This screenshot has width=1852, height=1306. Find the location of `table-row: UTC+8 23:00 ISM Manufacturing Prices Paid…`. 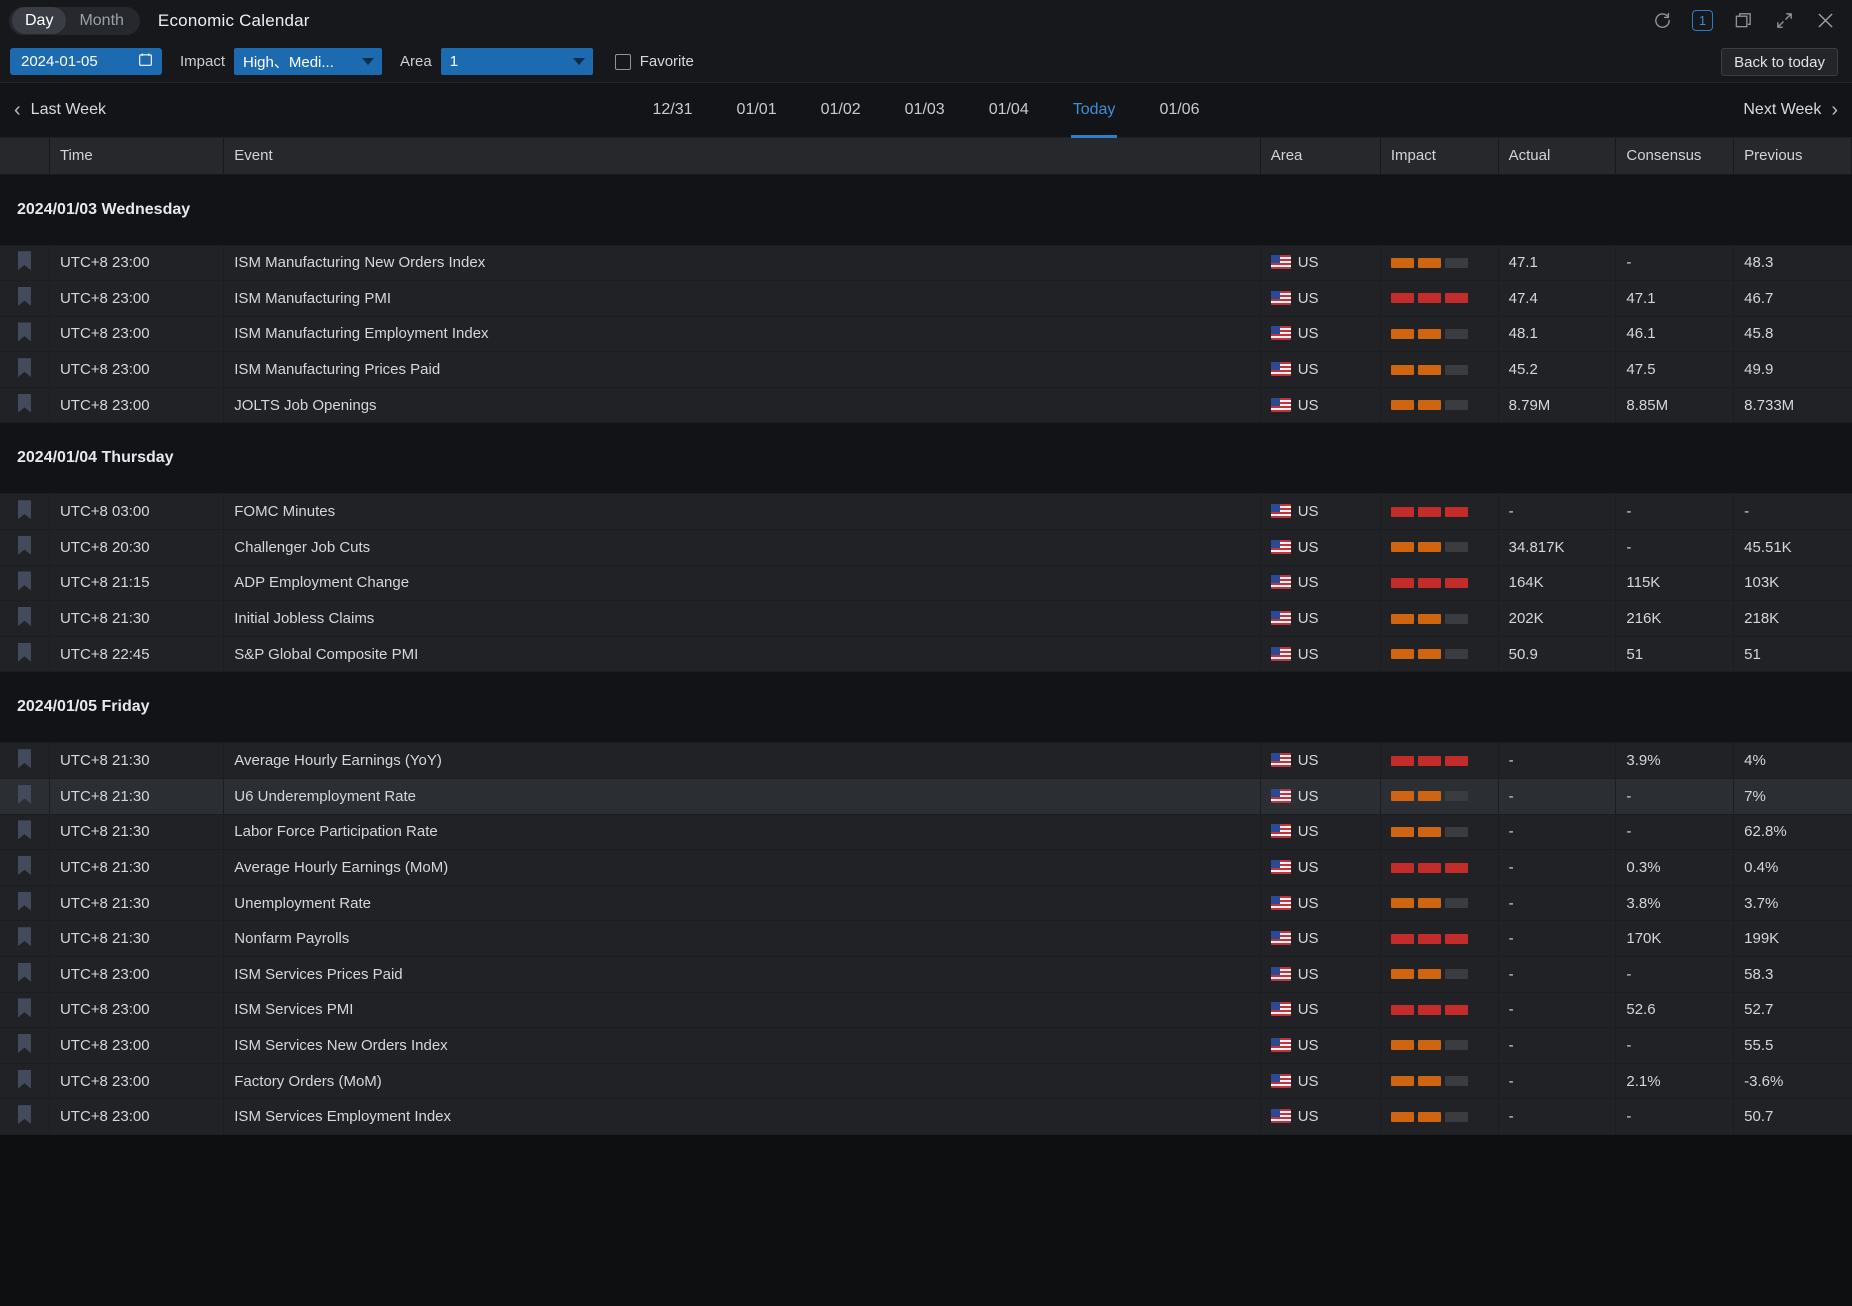

table-row: UTC+8 23:00 ISM Manufacturing Prices Paid… is located at coordinates (926, 369).